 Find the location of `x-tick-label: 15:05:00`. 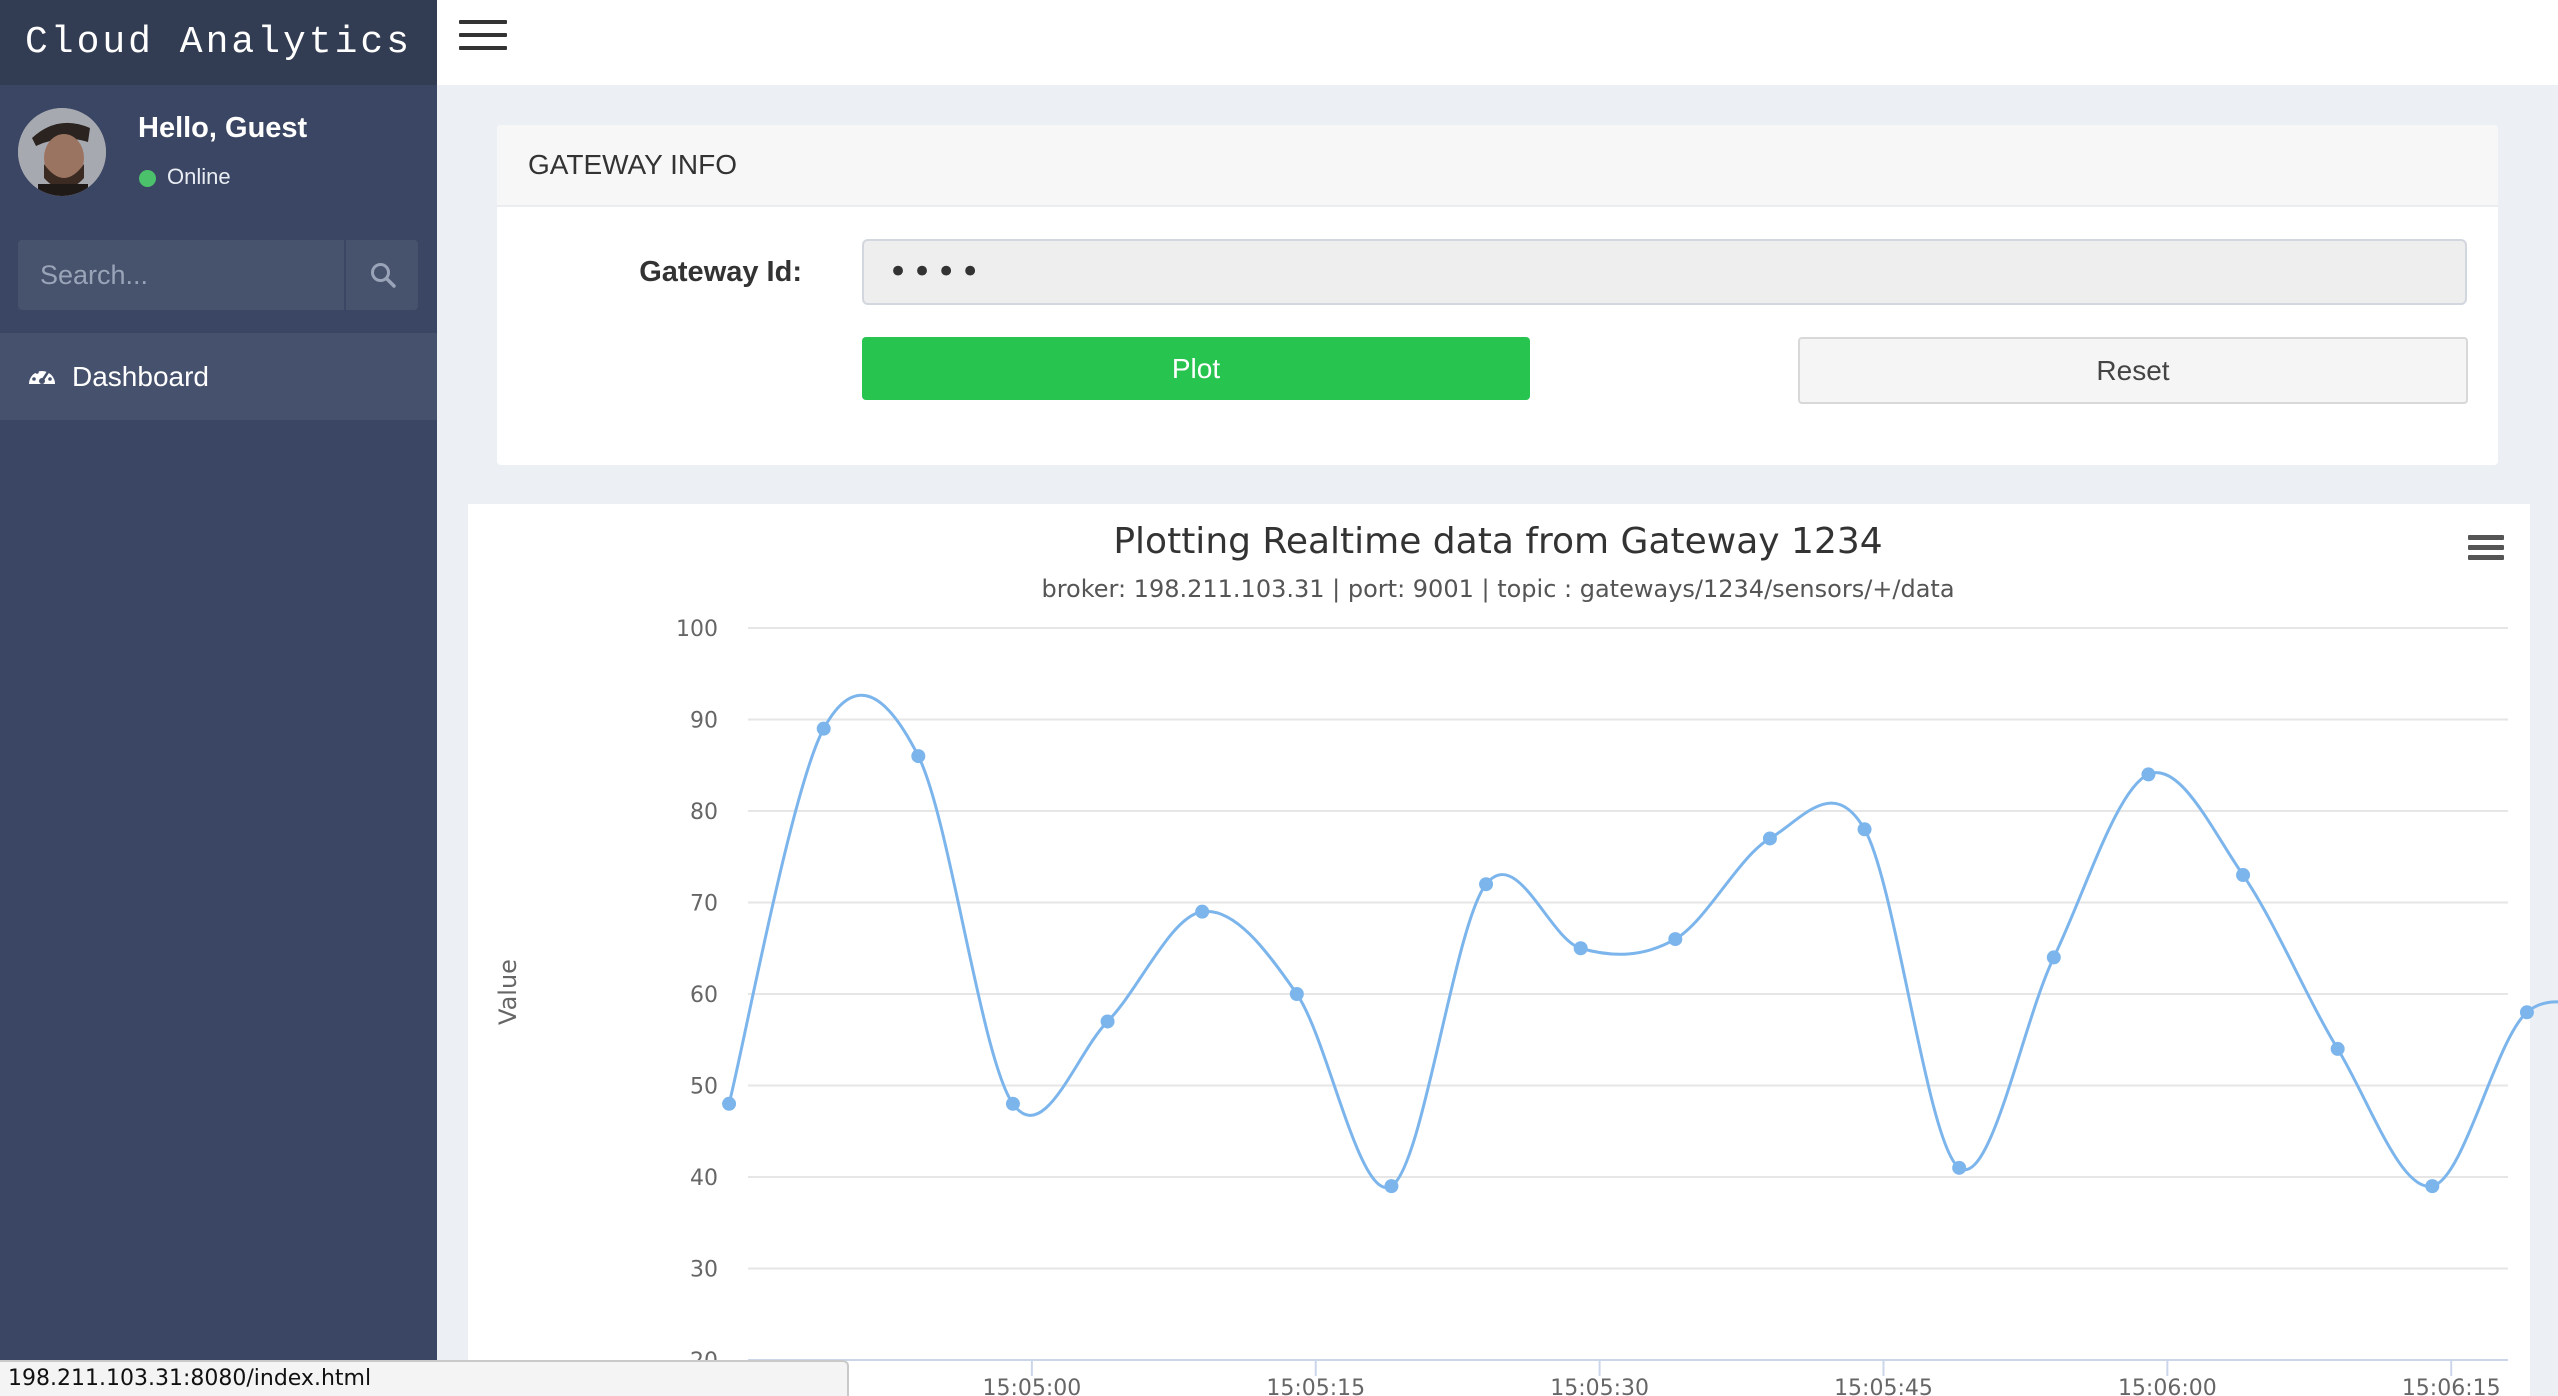

x-tick-label: 15:05:00 is located at coordinates (1031, 1386).